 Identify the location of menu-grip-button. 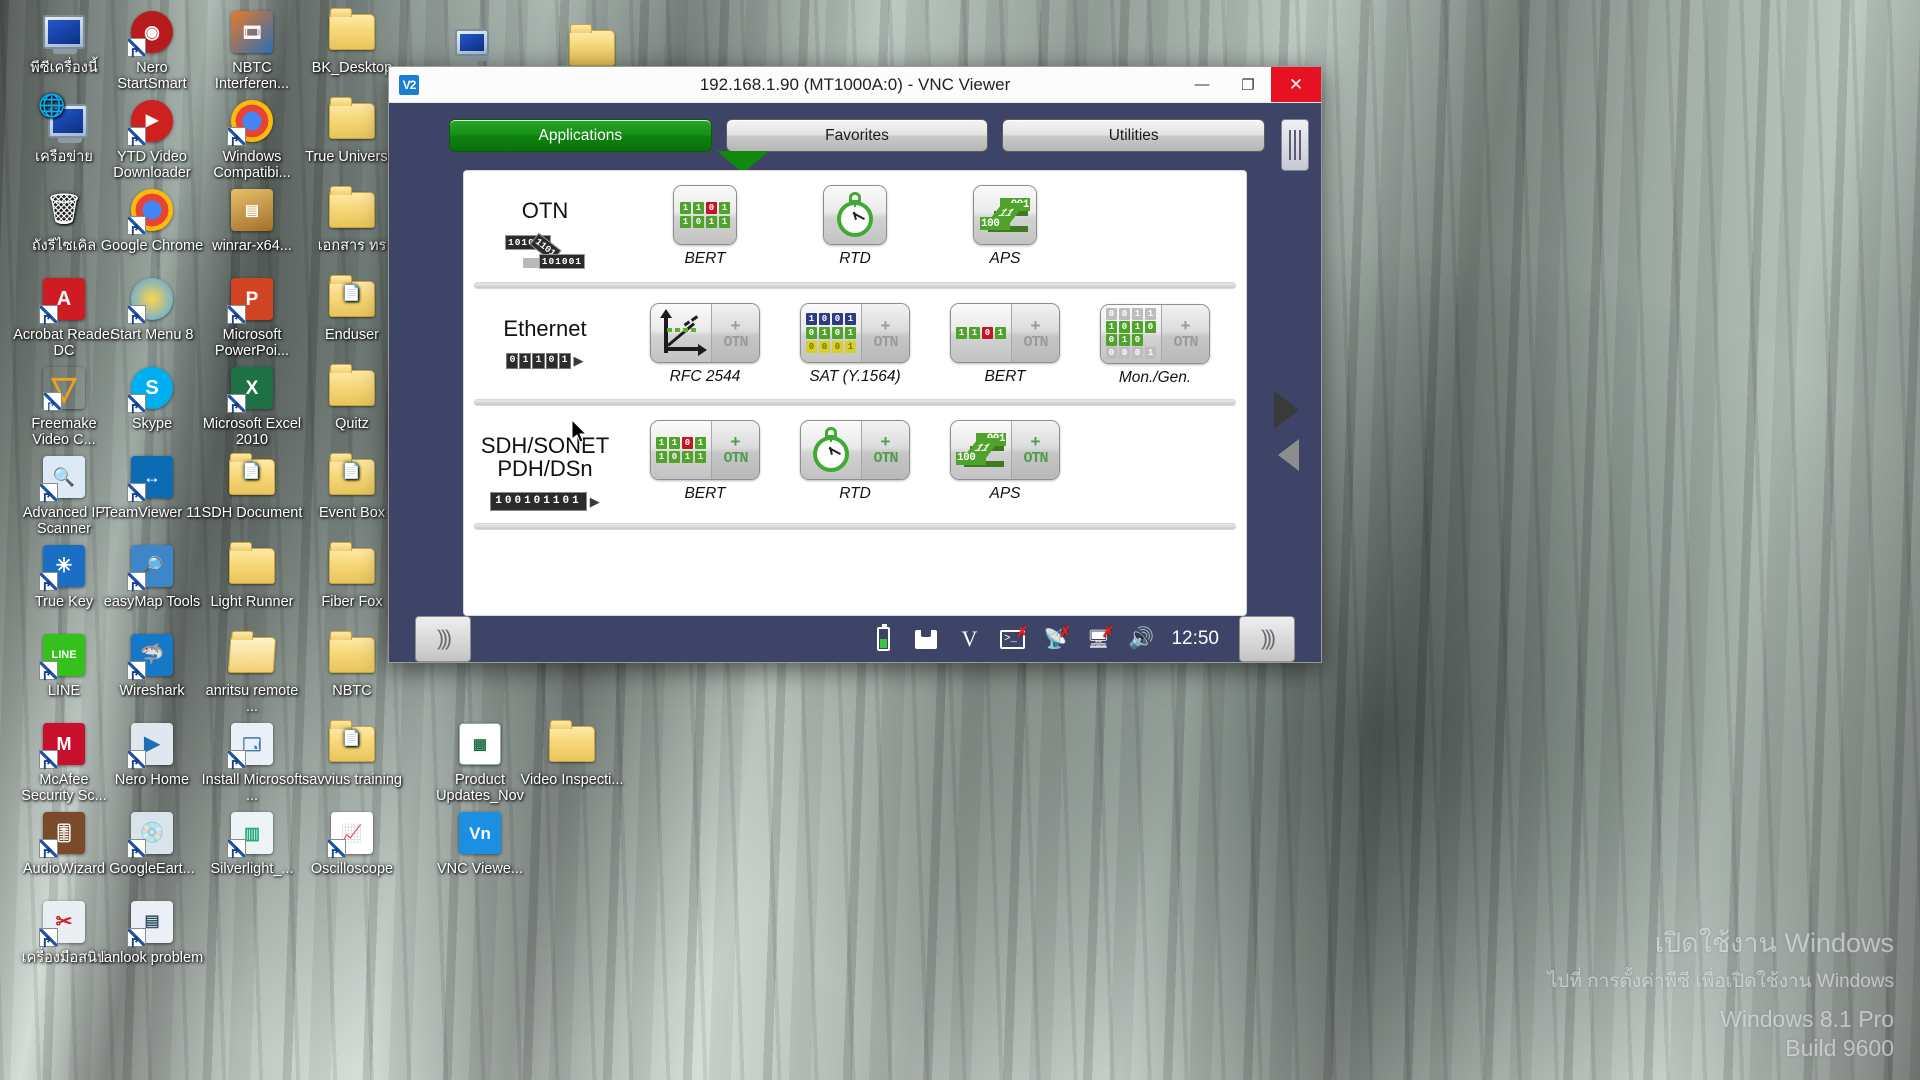
(1295, 145).